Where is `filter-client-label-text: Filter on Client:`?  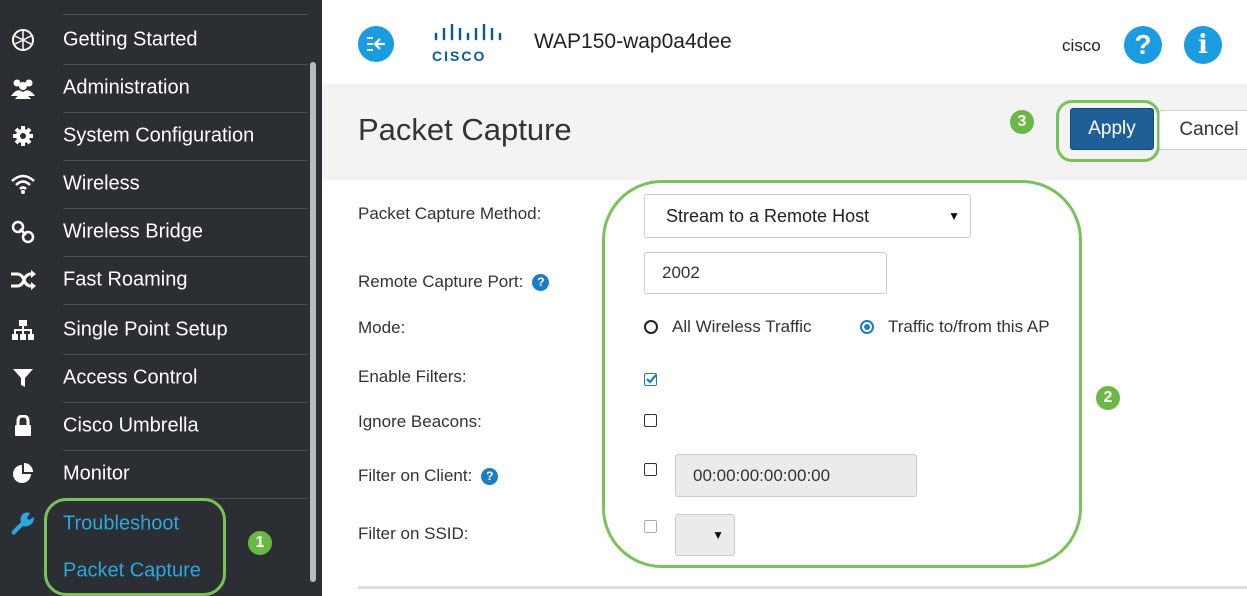 filter-client-label-text: Filter on Client: is located at coordinates (415, 475).